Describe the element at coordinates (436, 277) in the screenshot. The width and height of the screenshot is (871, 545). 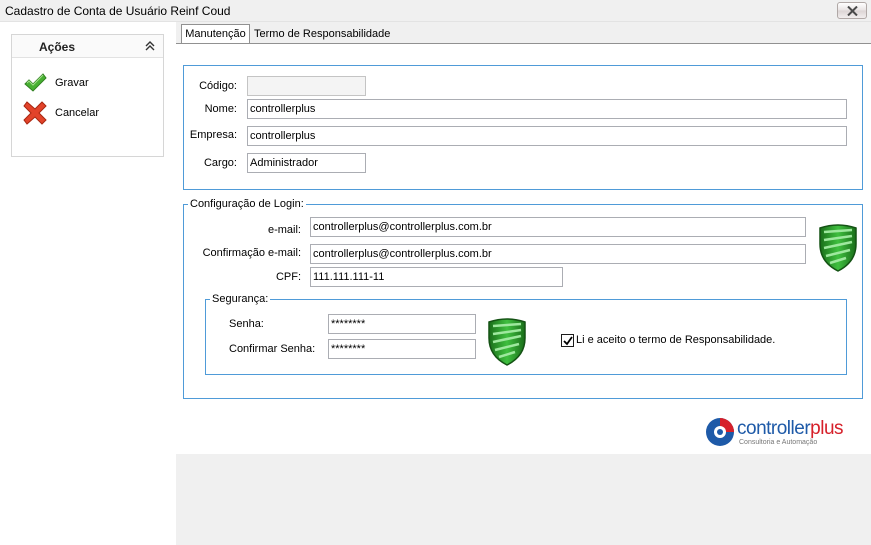
I see `cpf-field` at that location.